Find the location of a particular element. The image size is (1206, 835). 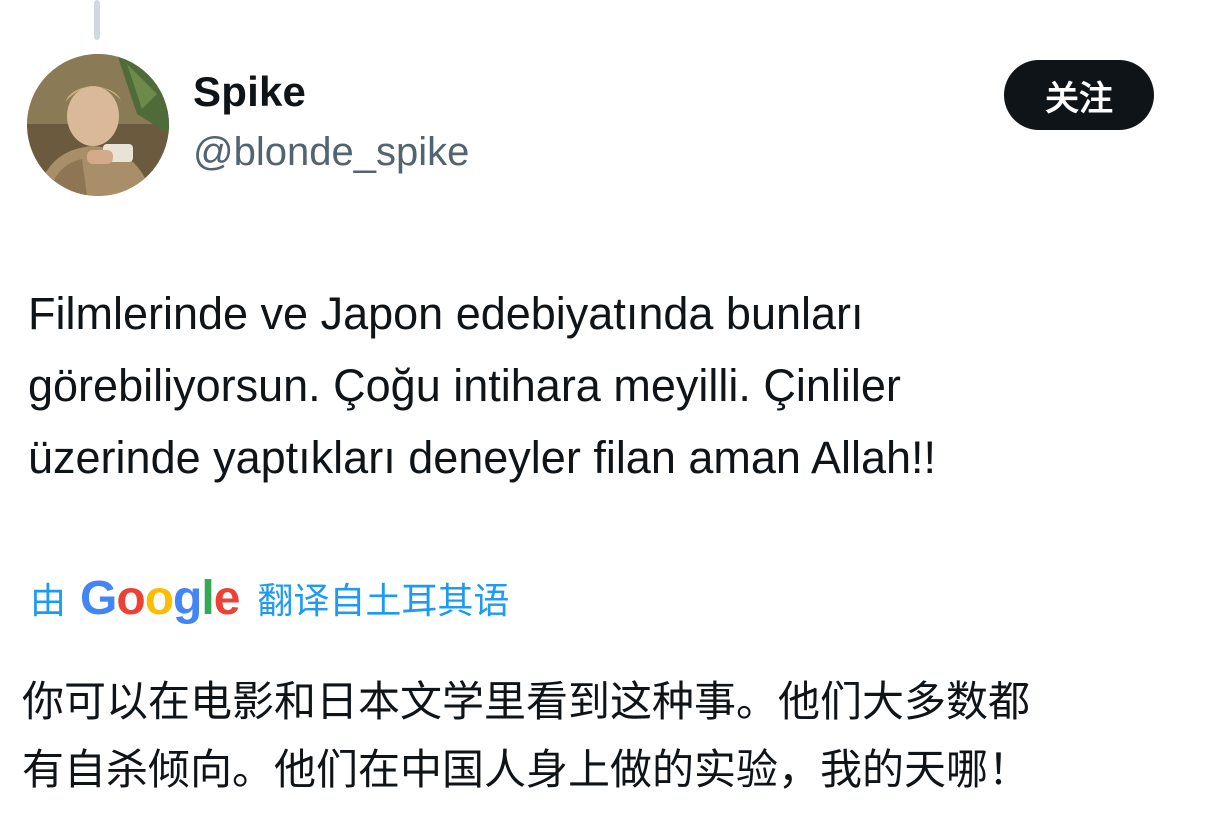

translated-from-label: 翻译自土耳其语 is located at coordinates (383, 601).